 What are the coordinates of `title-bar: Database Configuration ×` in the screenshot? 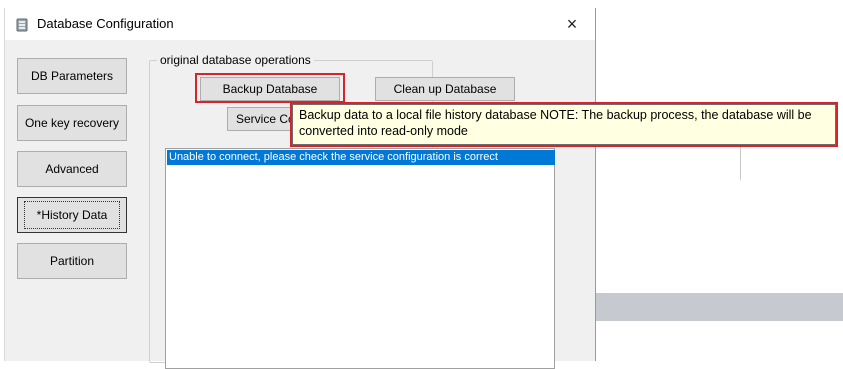 It's located at (300, 24).